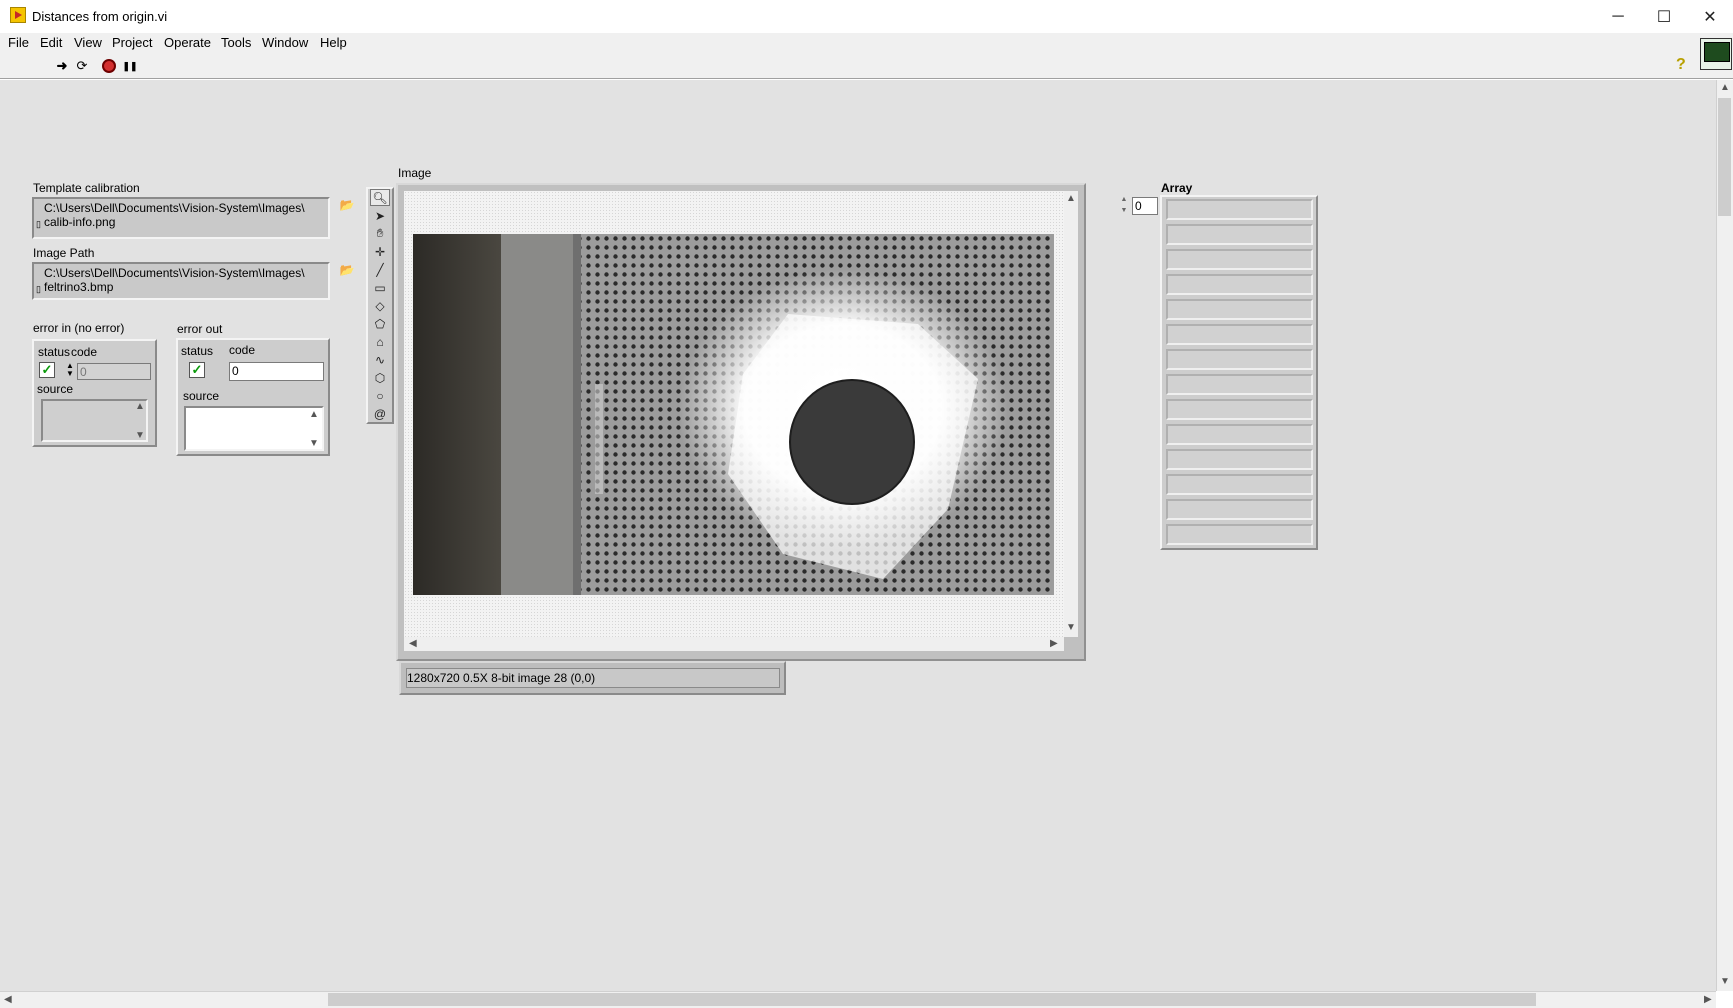 Image resolution: width=1733 pixels, height=1008 pixels. I want to click on image-label: Image, so click(415, 173).